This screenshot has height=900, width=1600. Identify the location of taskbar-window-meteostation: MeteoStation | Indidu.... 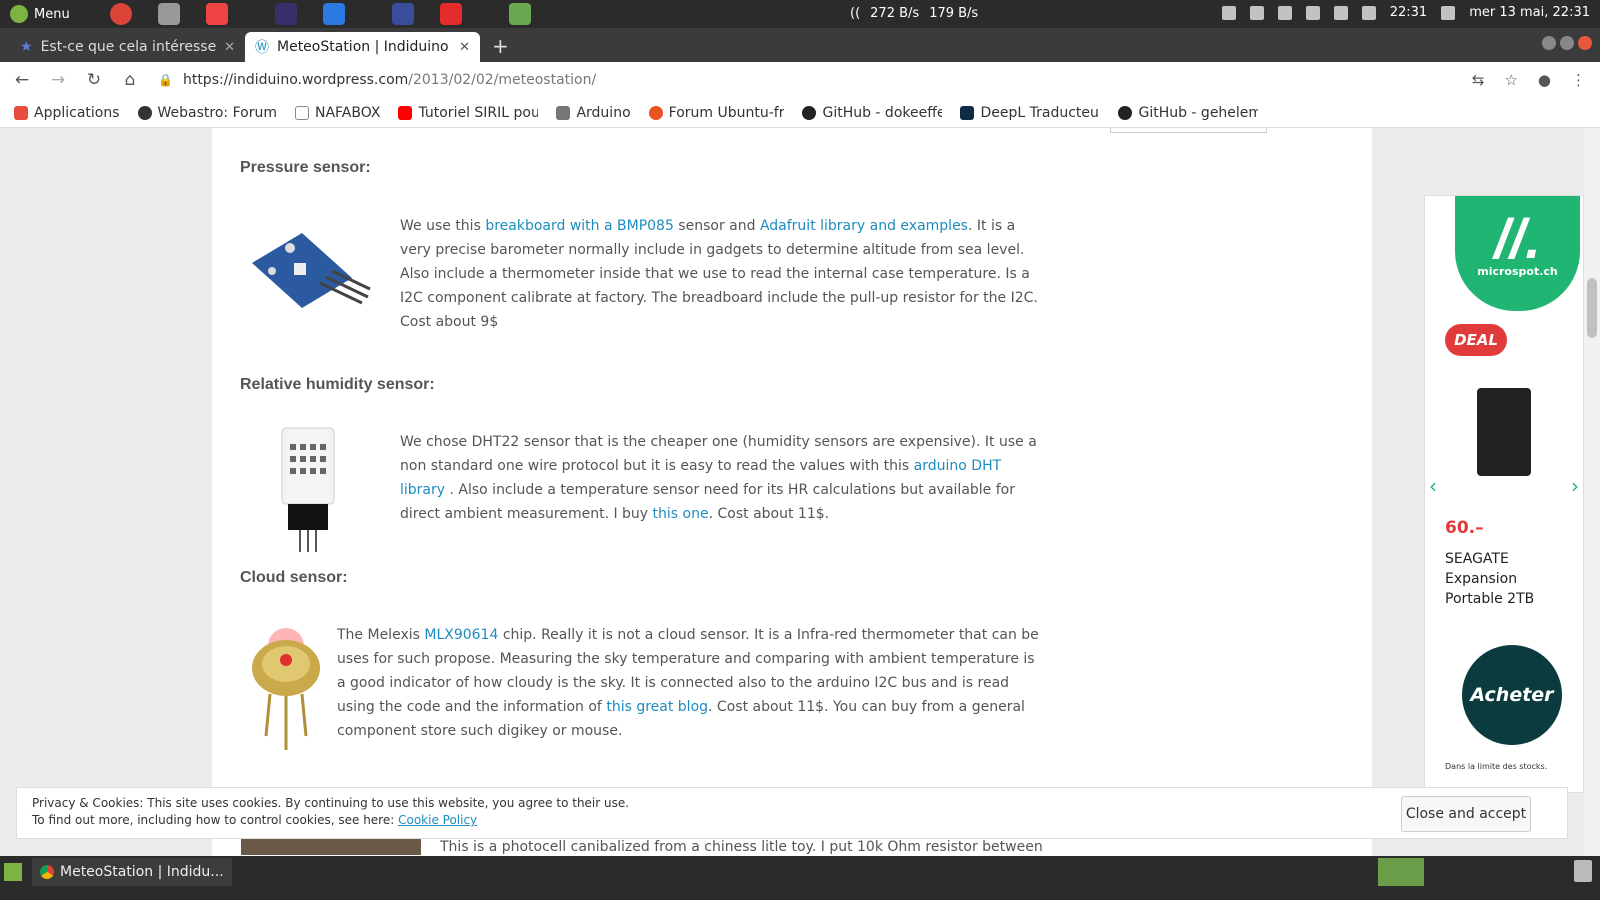
(132, 872).